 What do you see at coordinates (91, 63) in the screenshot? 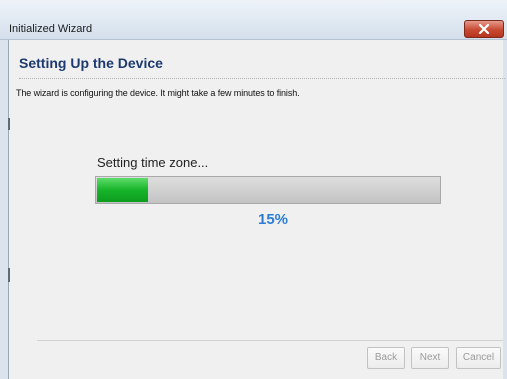
I see `page-title: Setting Up the Device` at bounding box center [91, 63].